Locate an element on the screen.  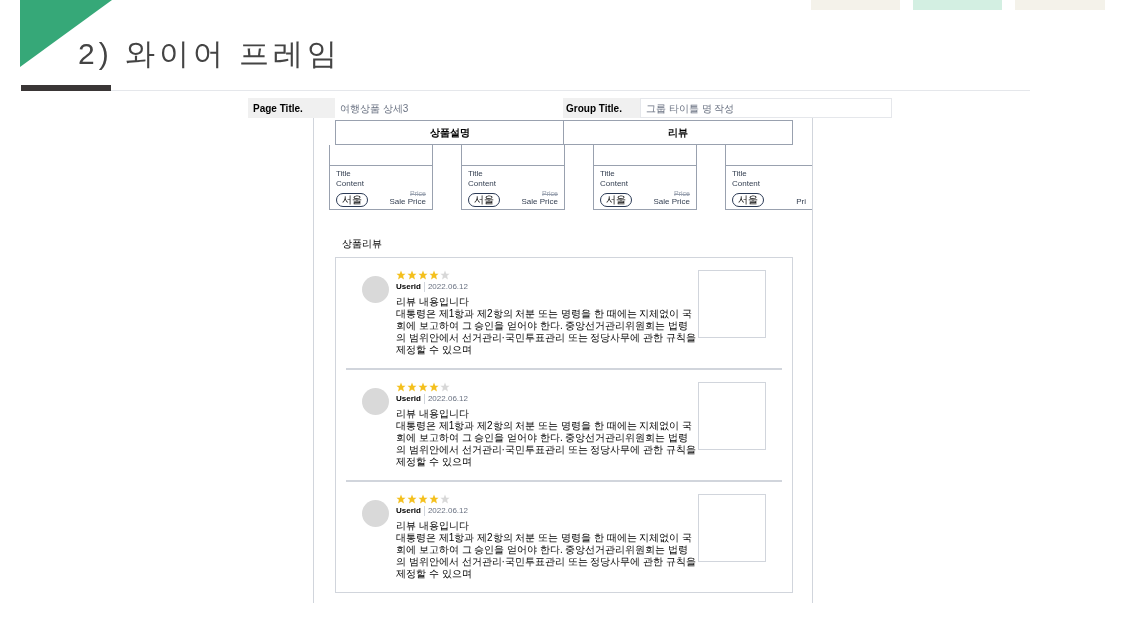
slide-title: 2) 와이어 프레임 is located at coordinates (210, 54).